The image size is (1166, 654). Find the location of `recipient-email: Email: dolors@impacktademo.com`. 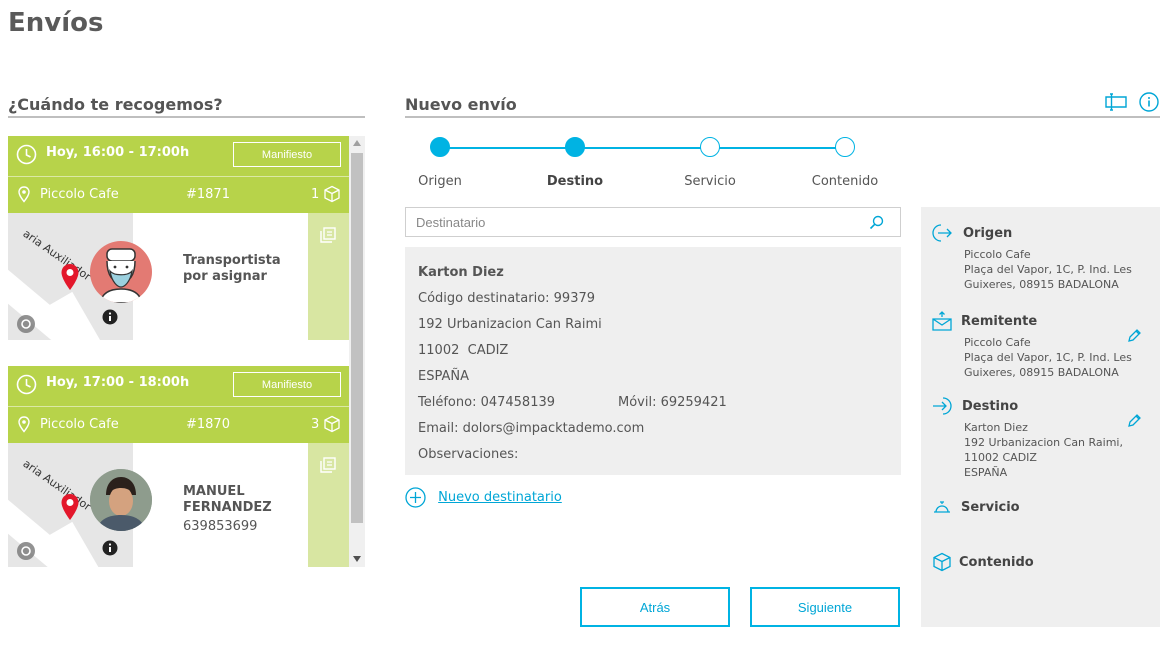

recipient-email: Email: dolors@impacktademo.com is located at coordinates (531, 428).